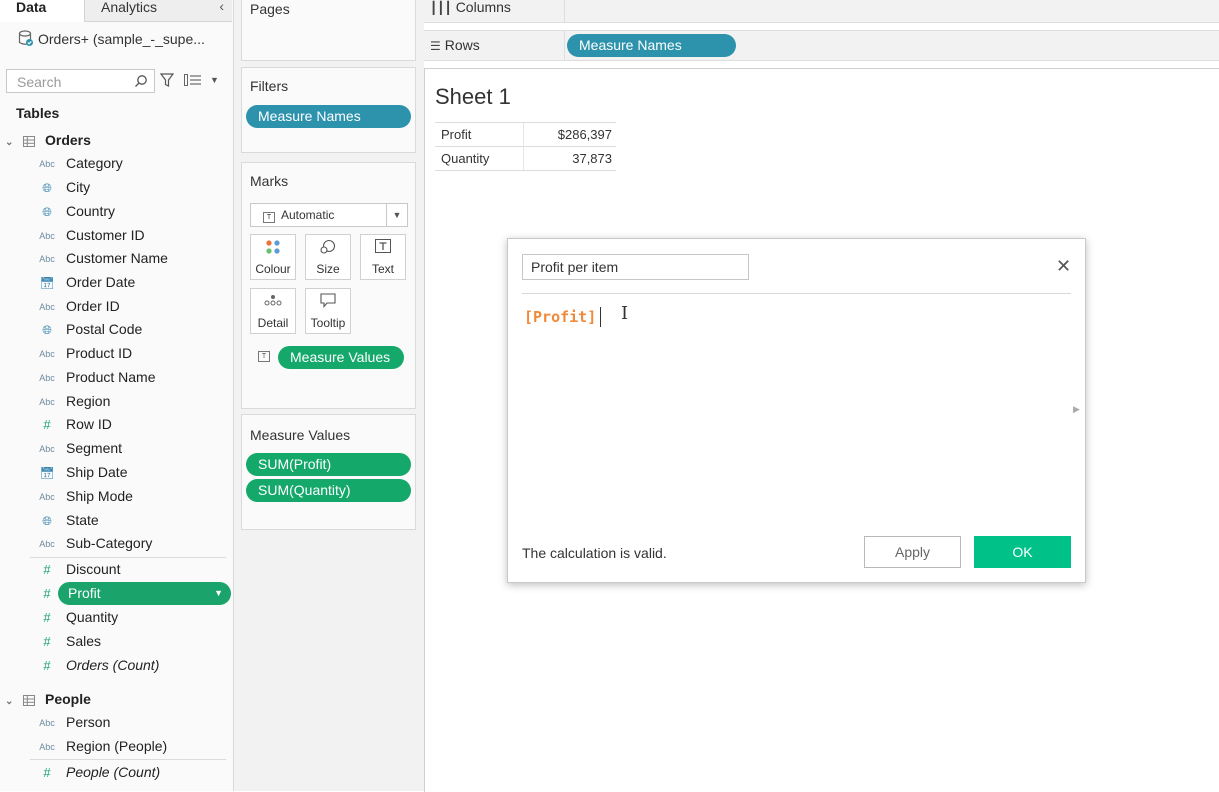 The width and height of the screenshot is (1219, 792). What do you see at coordinates (72, 82) in the screenshot?
I see `search-input` at bounding box center [72, 82].